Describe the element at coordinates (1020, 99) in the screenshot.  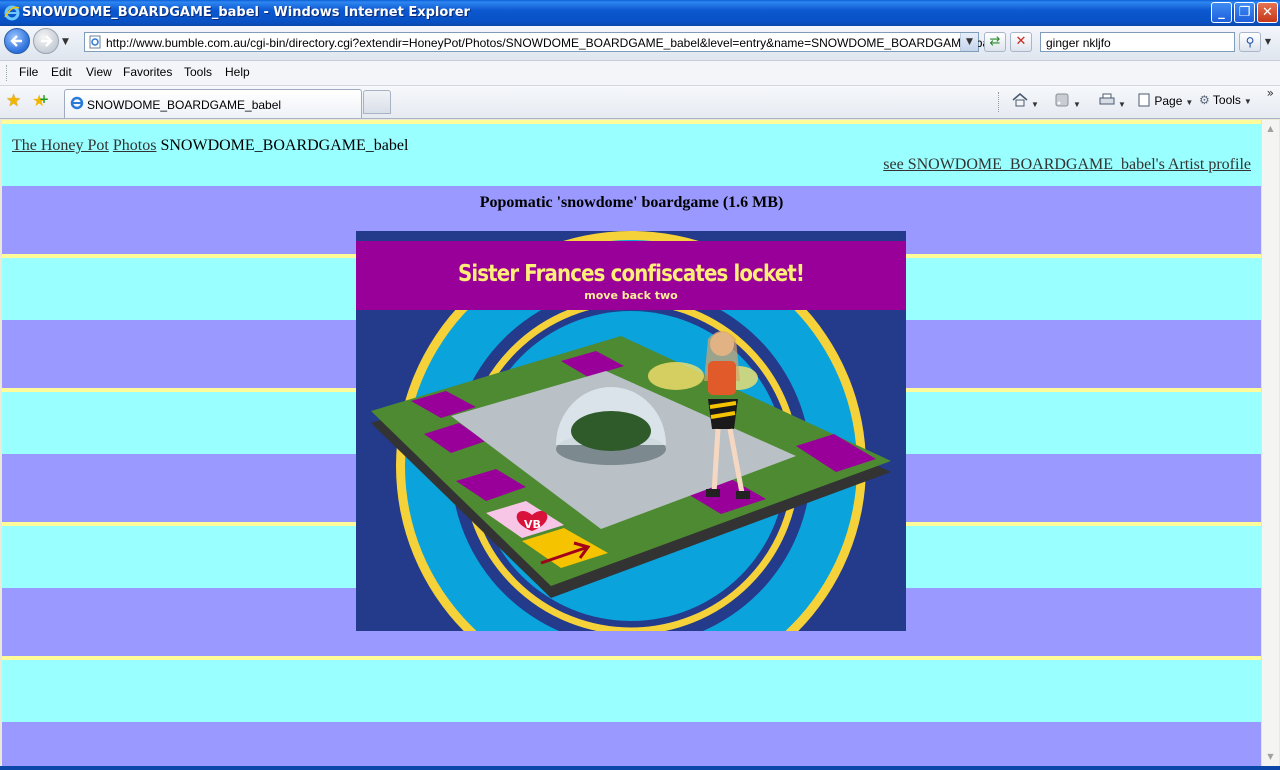
I see `home-icon` at that location.